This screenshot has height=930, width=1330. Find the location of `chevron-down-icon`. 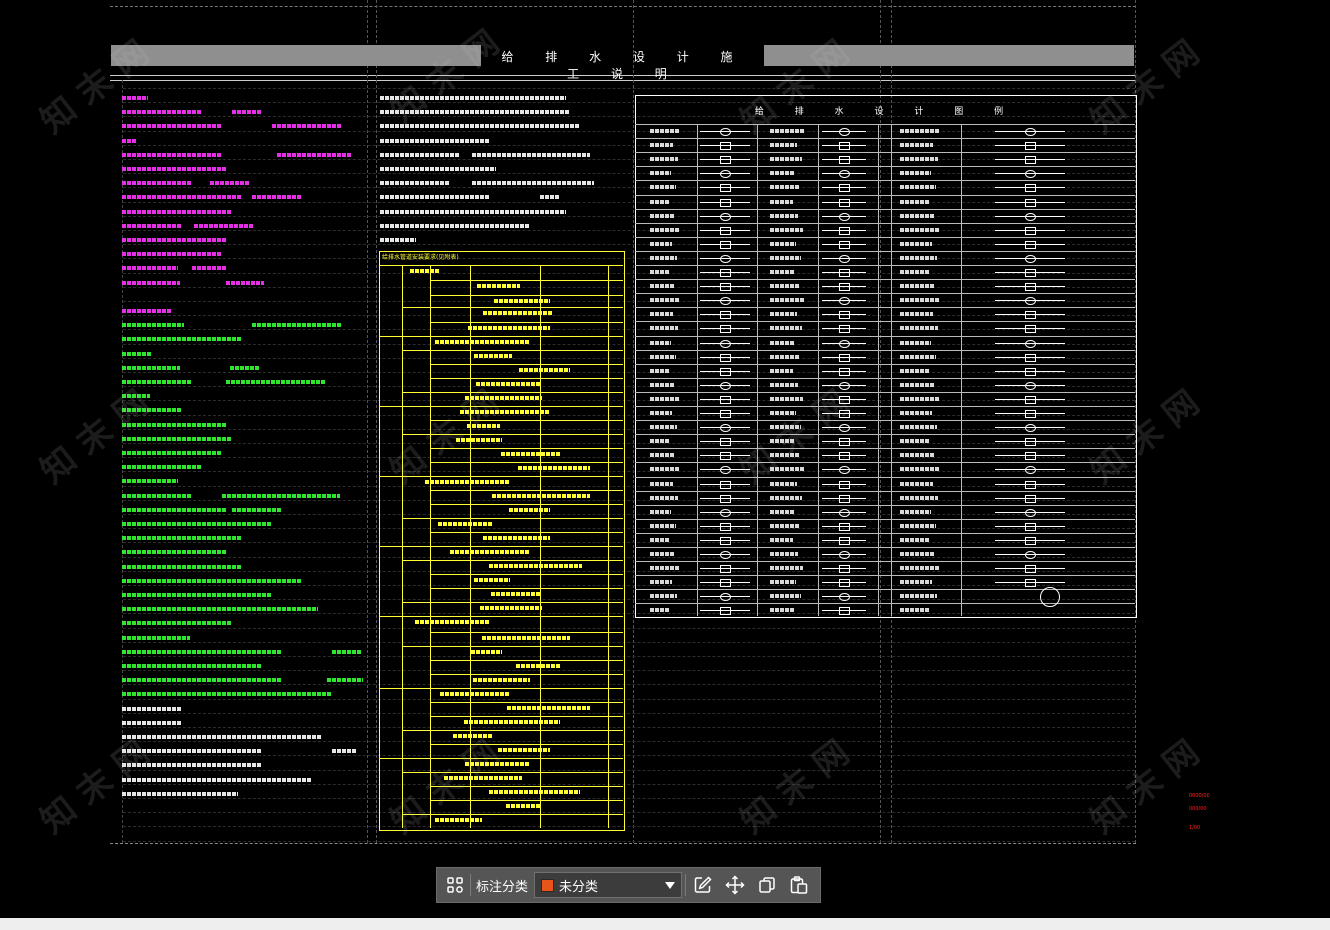

chevron-down-icon is located at coordinates (670, 885).